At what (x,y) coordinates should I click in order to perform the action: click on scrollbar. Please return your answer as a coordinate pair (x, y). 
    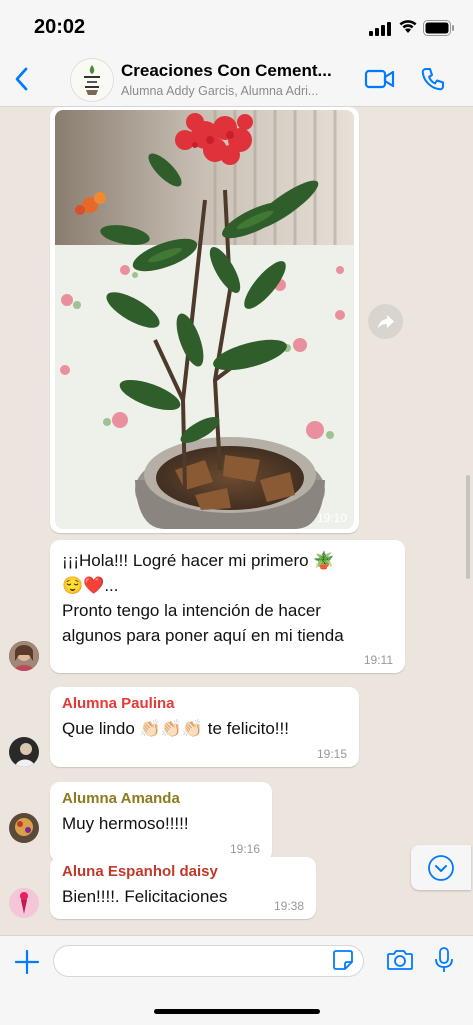
    Looking at the image, I should click on (468, 527).